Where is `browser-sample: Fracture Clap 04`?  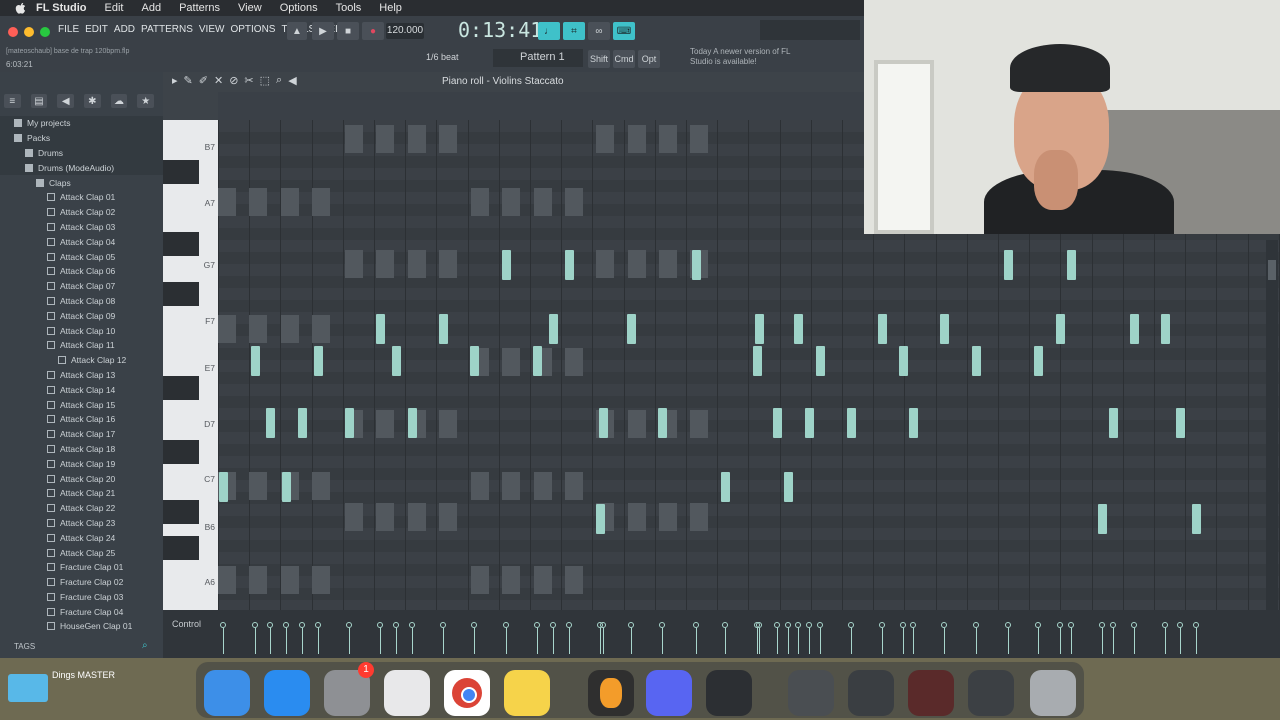
browser-sample: Fracture Clap 04 is located at coordinates (81, 611).